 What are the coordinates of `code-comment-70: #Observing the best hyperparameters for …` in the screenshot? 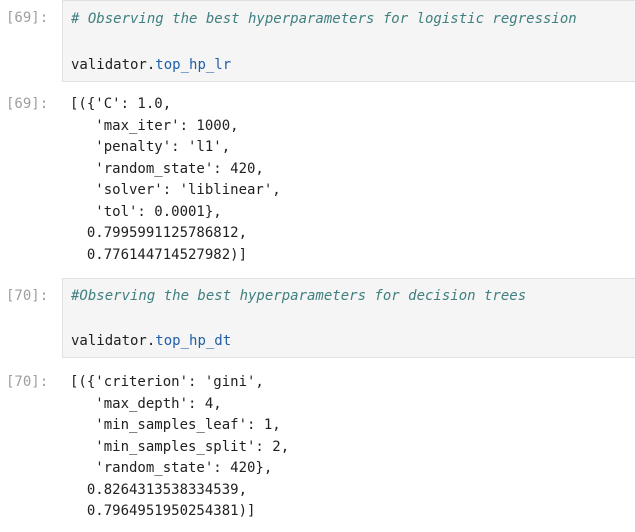 It's located at (299, 296).